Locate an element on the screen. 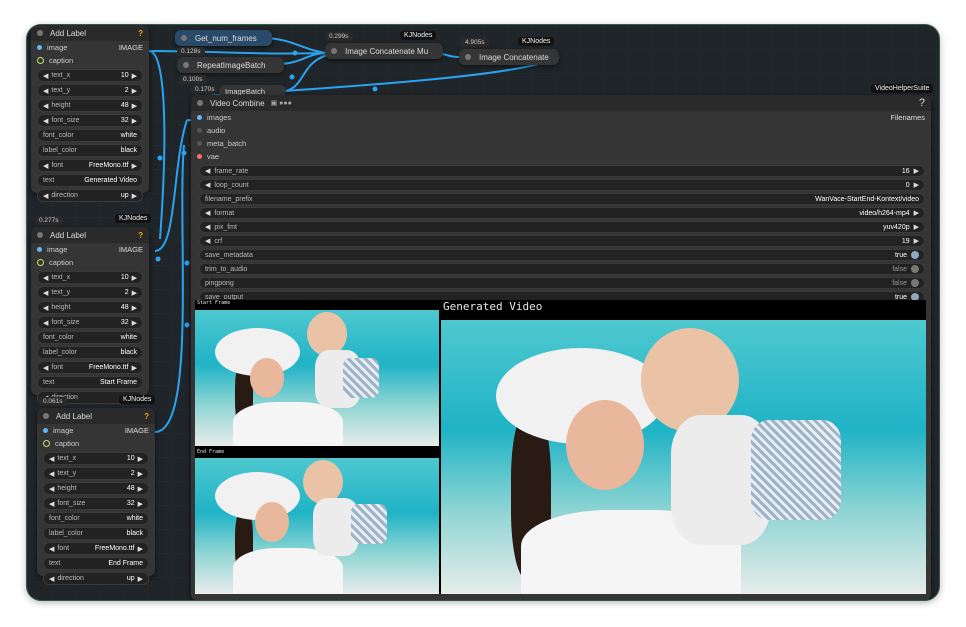 The height and width of the screenshot is (627, 966). repeat-image-batch-node: RepeatImageBatch is located at coordinates (230, 65).